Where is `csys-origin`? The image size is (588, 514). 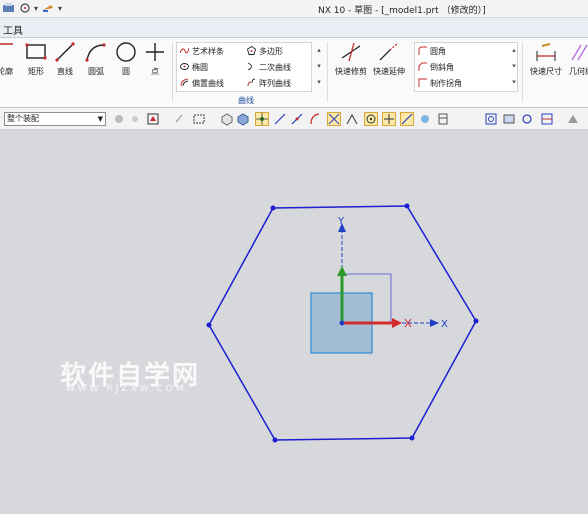
csys-origin is located at coordinates (342, 323).